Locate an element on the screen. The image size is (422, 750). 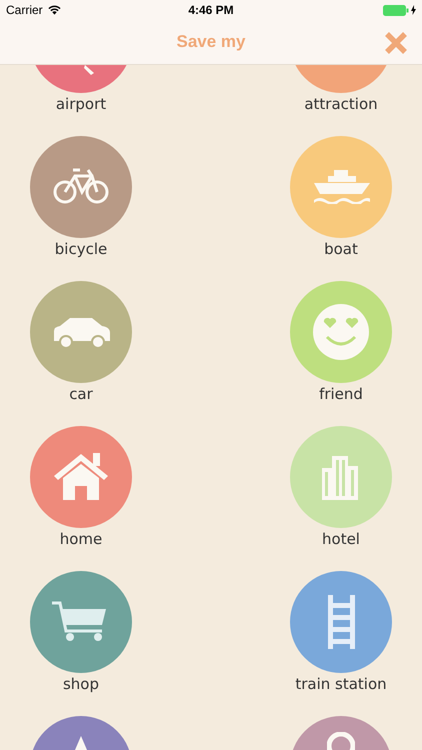
category-label: train station is located at coordinates (341, 684).